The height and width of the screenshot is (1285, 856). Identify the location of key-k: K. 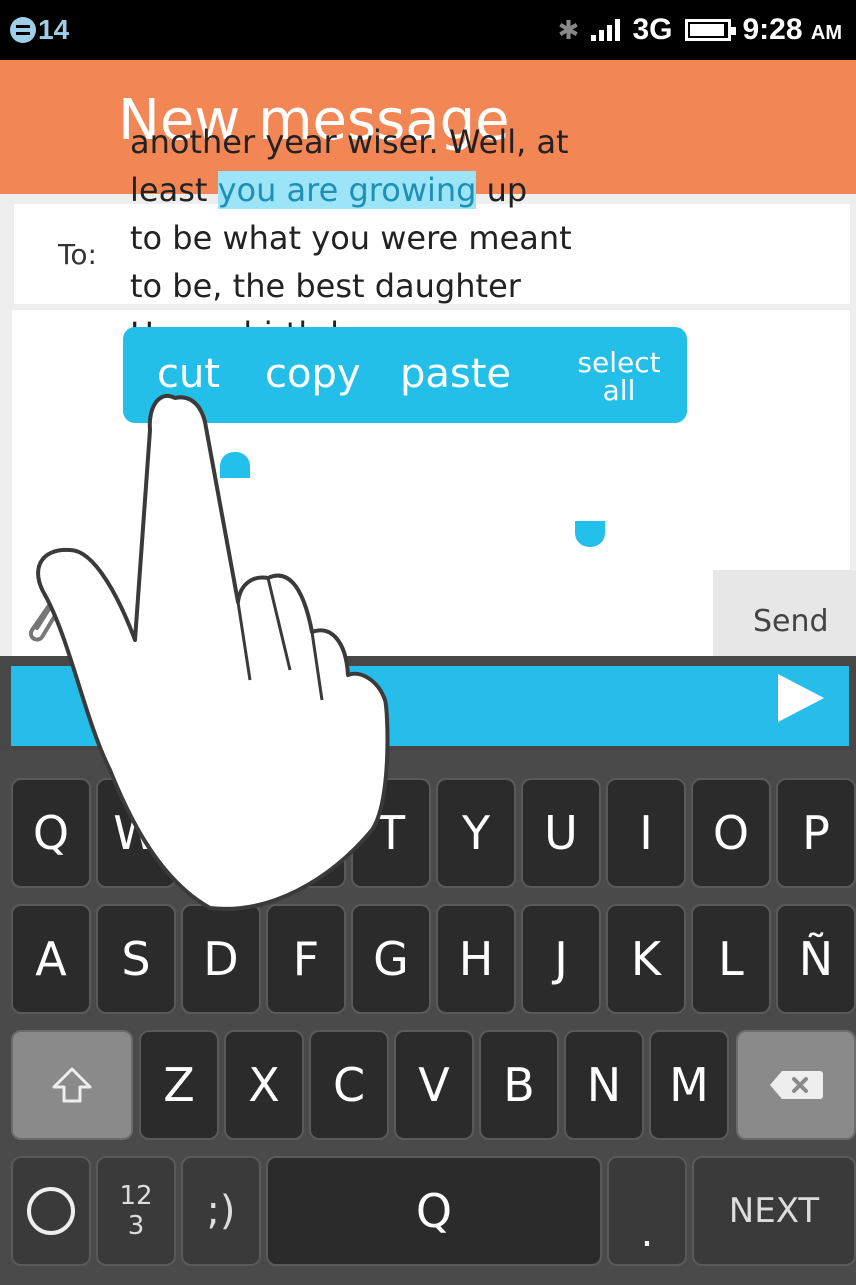
(646, 959).